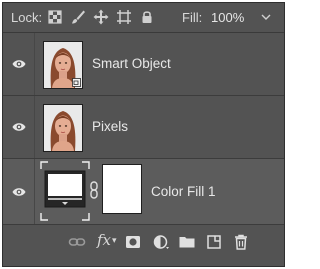 This screenshot has width=320, height=269. I want to click on portrait-thumbnail-image, so click(63, 128).